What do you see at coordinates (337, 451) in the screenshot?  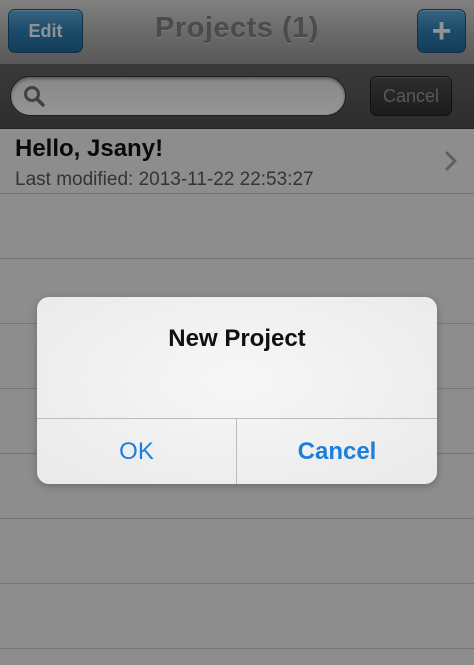 I see `alert-cancel-button: Cancel` at bounding box center [337, 451].